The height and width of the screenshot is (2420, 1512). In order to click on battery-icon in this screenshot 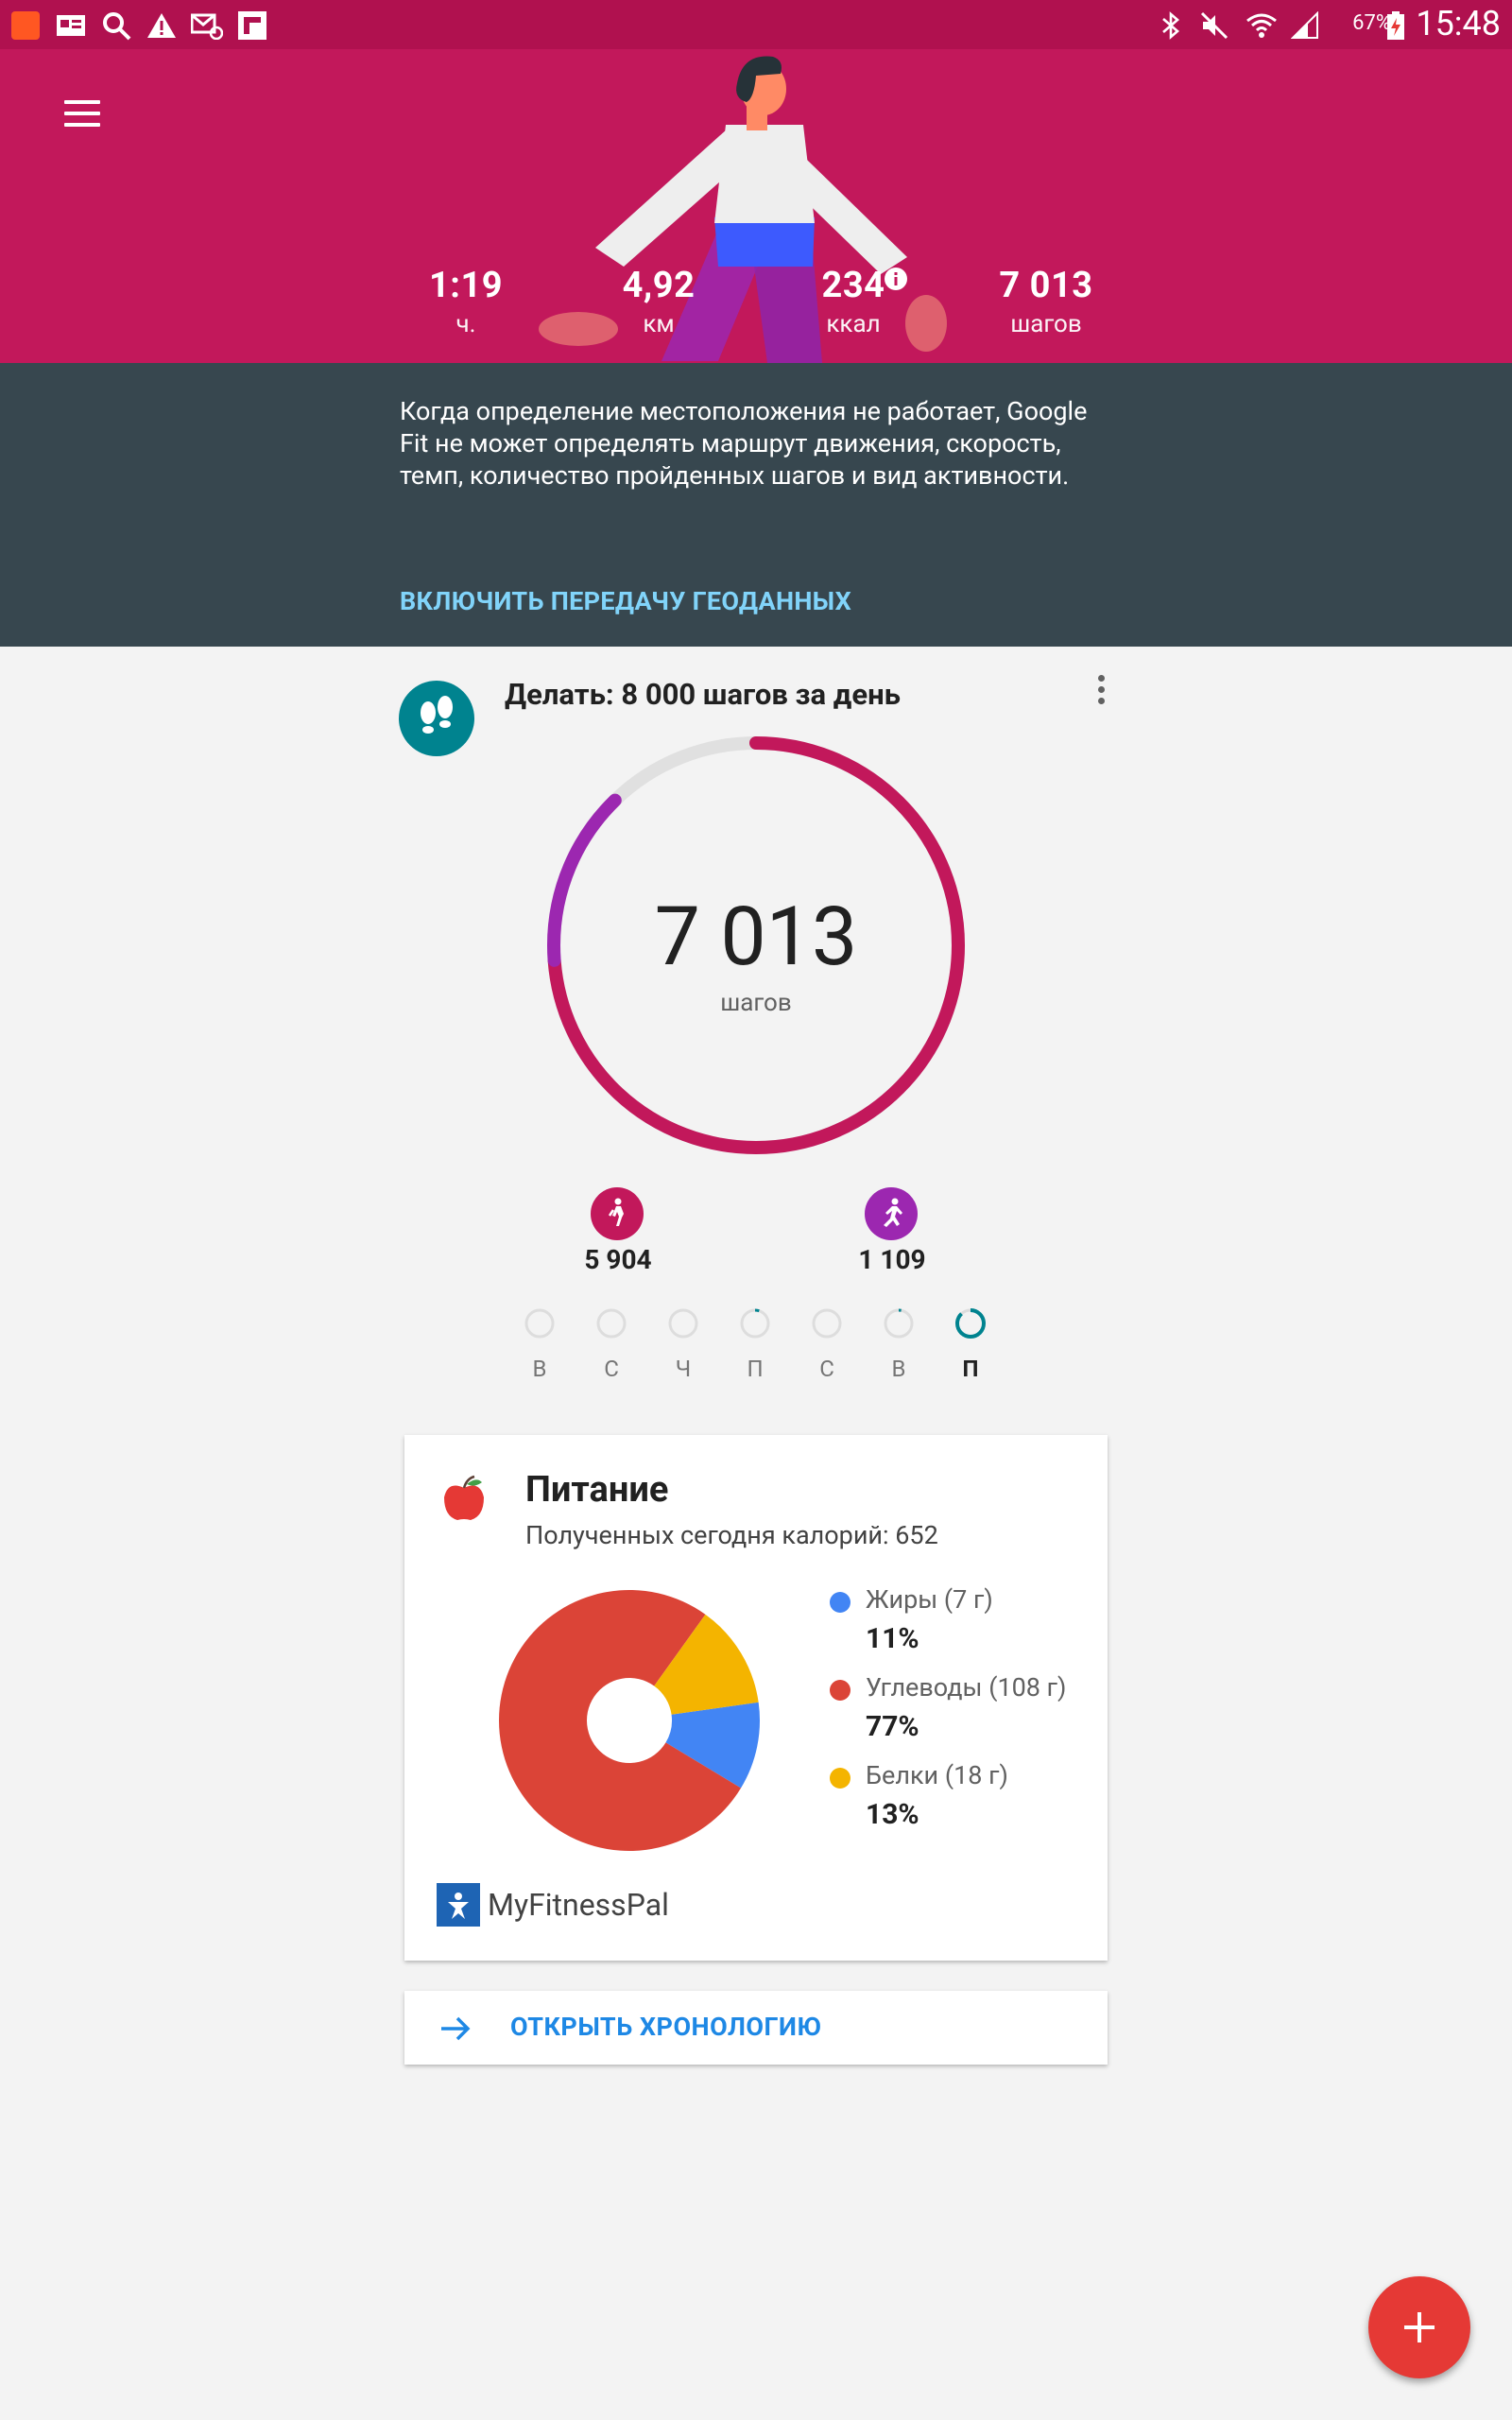, I will do `click(1396, 26)`.